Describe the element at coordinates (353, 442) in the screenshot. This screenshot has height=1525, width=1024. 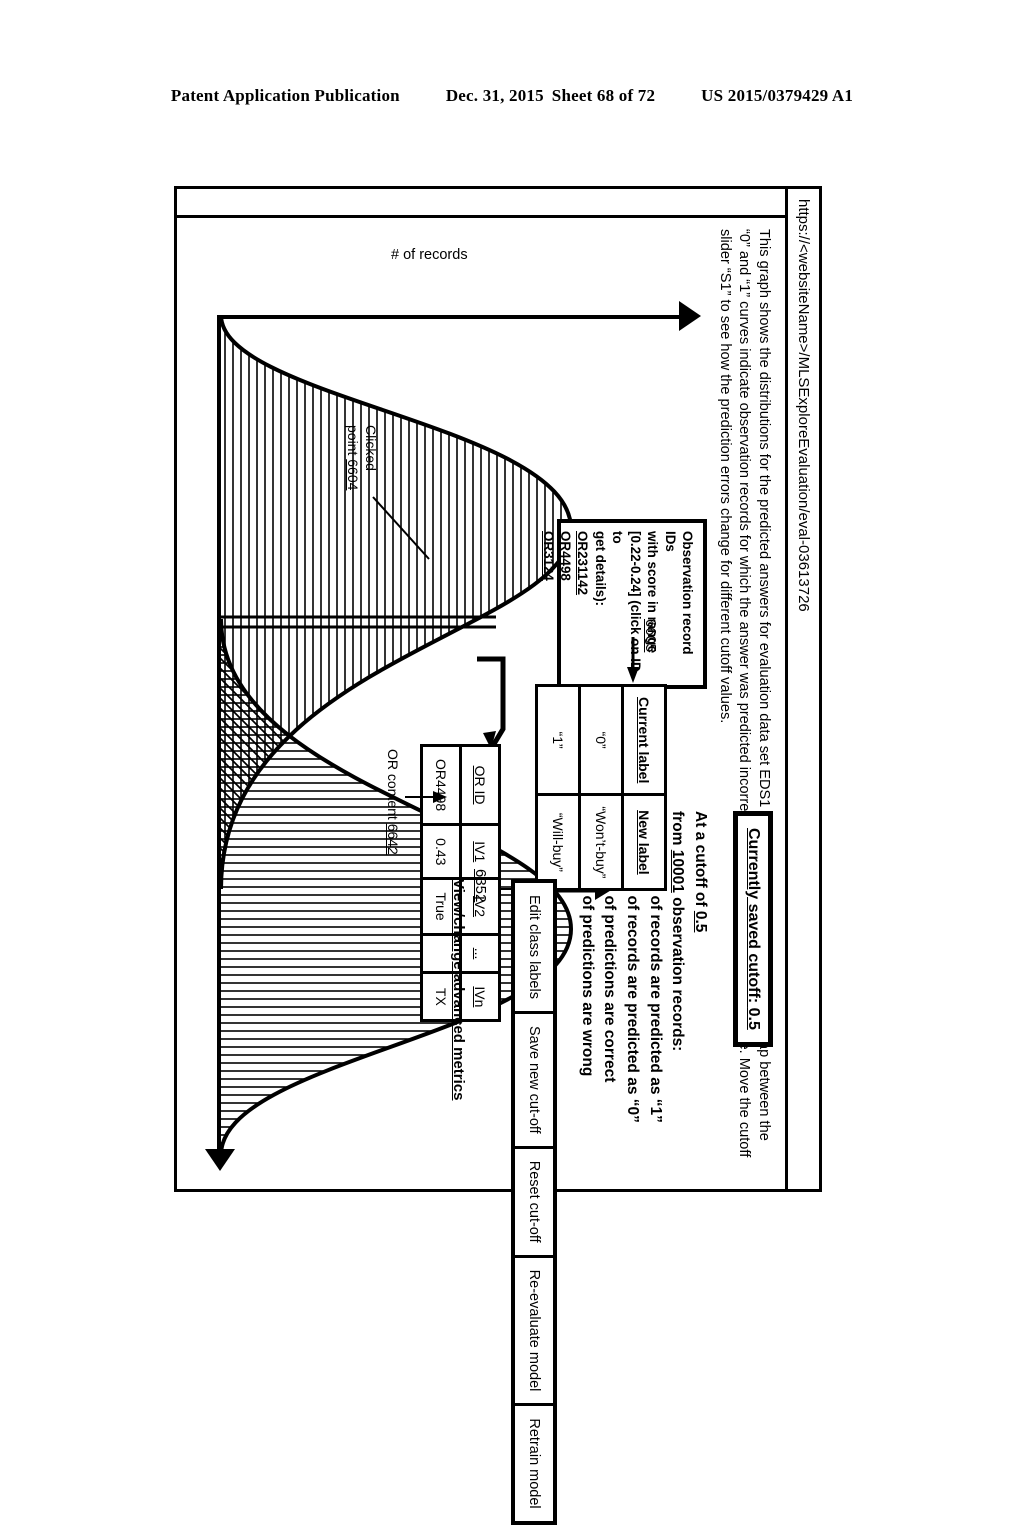
I see `clicked-point-line2: point` at that location.